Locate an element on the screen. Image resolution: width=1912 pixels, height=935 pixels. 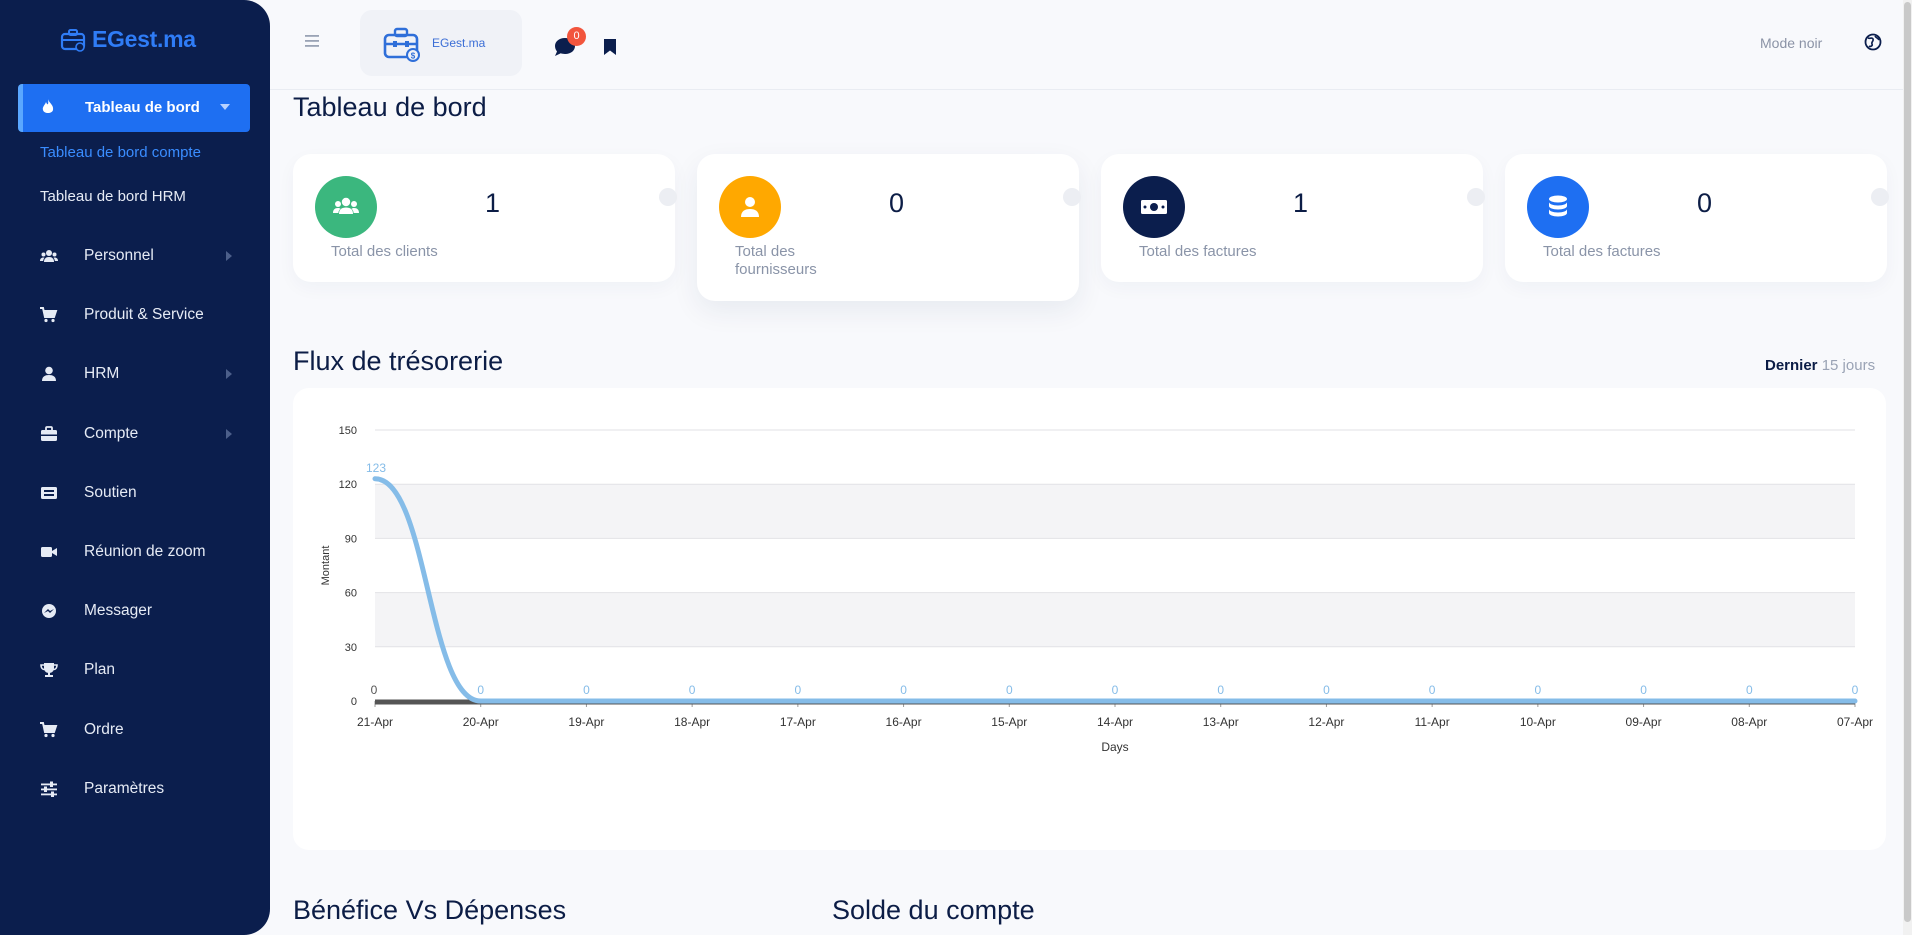
user-icon is located at coordinates (750, 207).